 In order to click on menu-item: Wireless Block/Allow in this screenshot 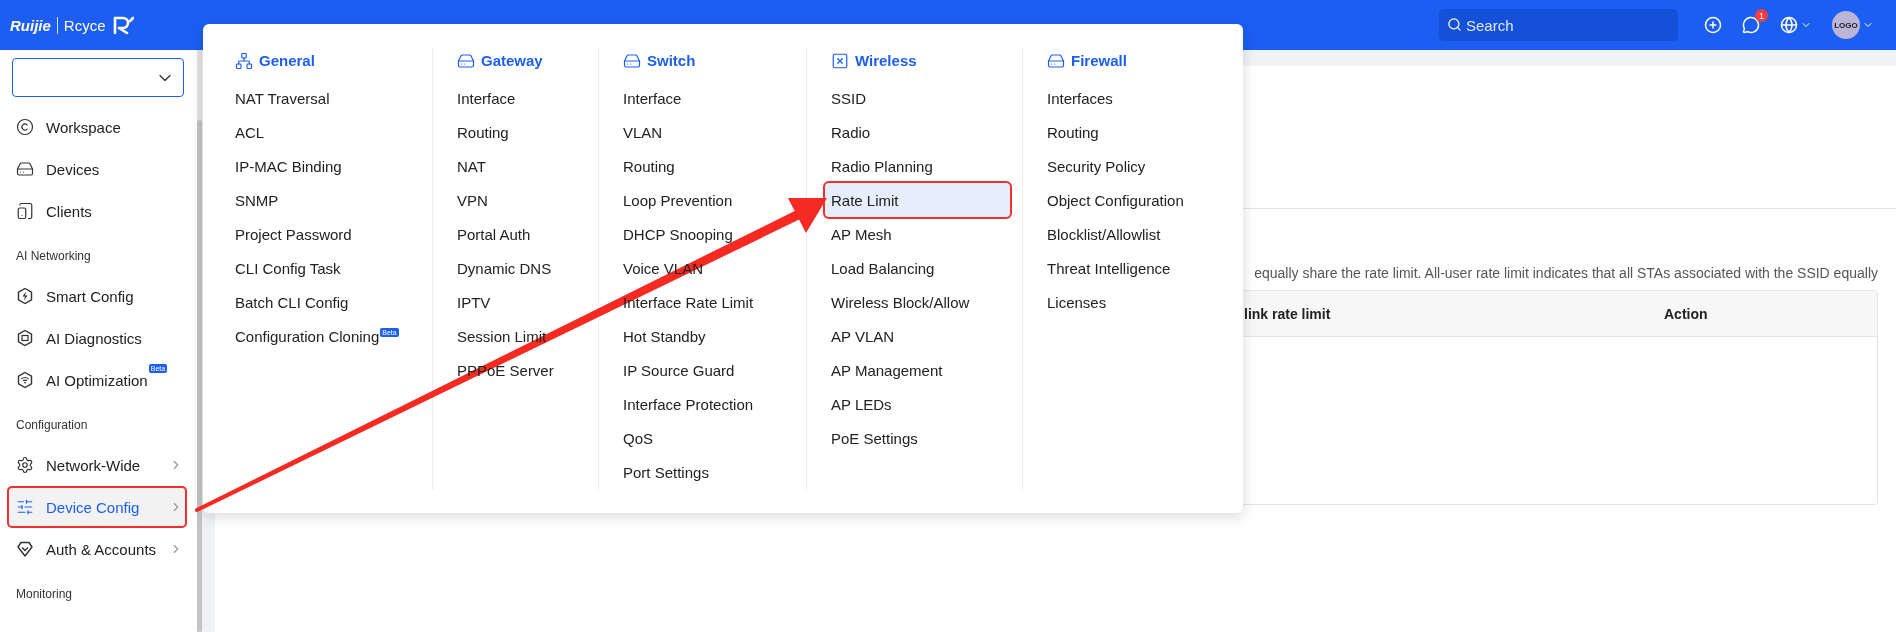, I will do `click(917, 302)`.